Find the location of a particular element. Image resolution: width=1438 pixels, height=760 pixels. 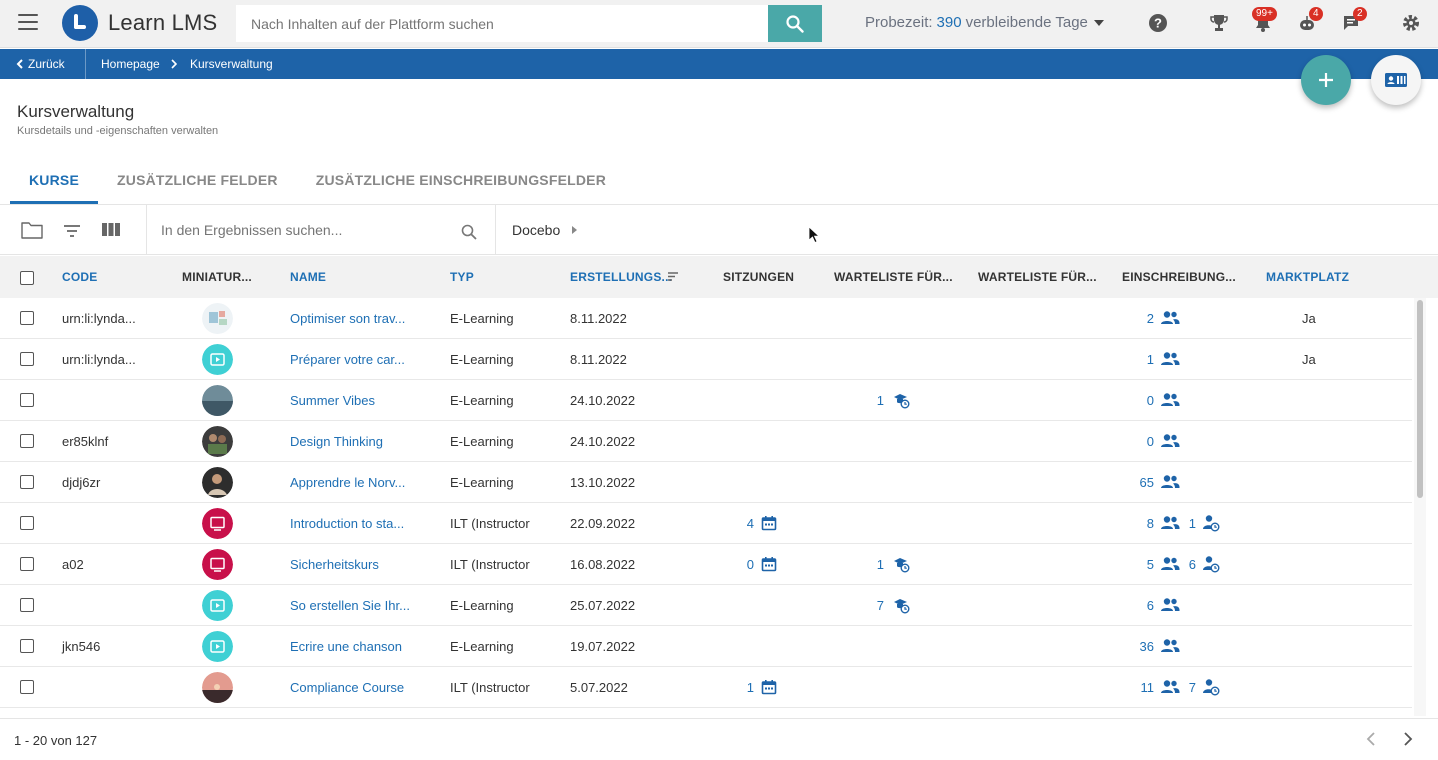

back-link: Zurück is located at coordinates (40, 64).